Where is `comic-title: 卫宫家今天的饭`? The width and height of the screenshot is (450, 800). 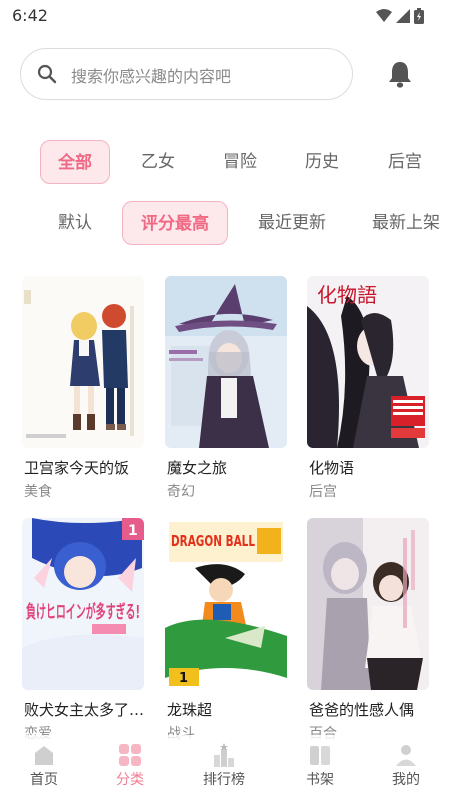
comic-title: 卫宫家今天的饭 is located at coordinates (77, 468).